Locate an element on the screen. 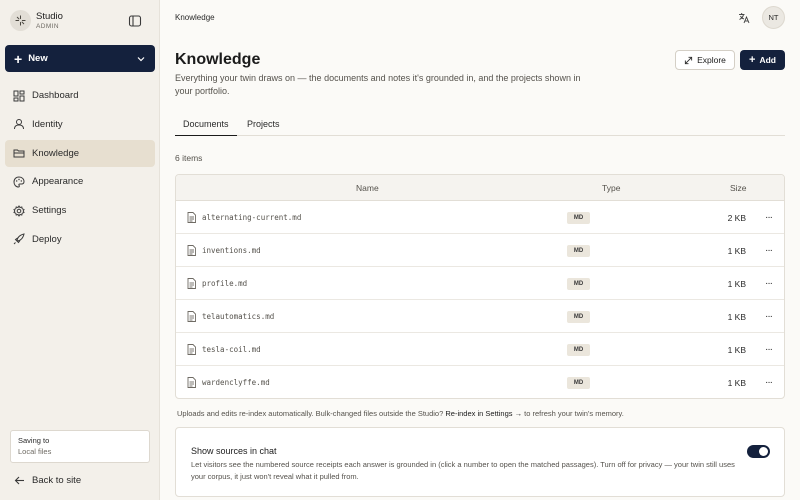 This screenshot has height=500, width=800. back-to-site-label: Back to site is located at coordinates (57, 480).